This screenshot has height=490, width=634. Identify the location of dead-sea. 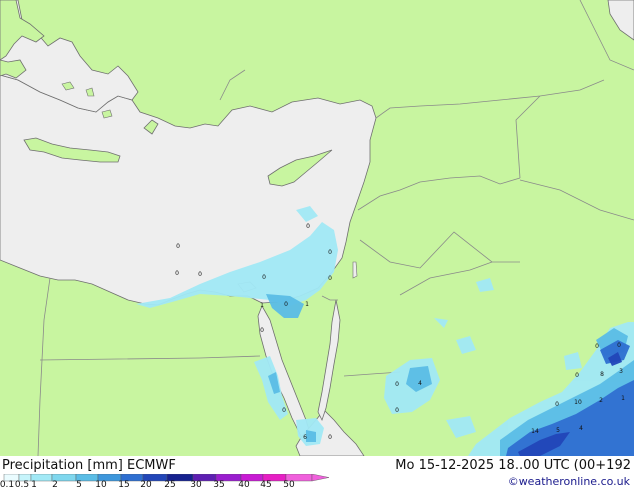
(355, 270).